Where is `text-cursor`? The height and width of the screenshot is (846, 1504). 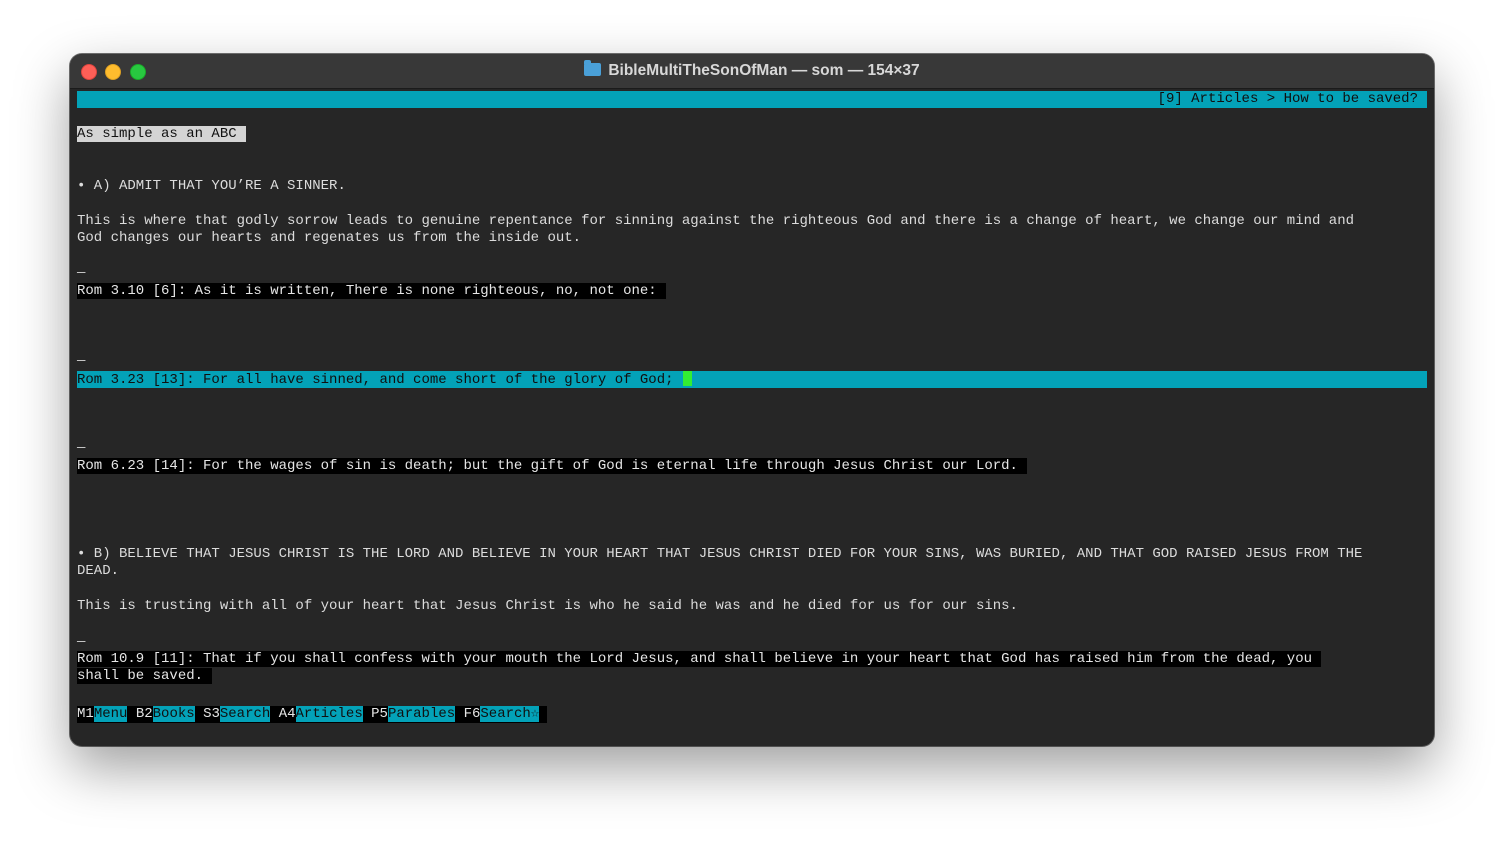
text-cursor is located at coordinates (687, 378).